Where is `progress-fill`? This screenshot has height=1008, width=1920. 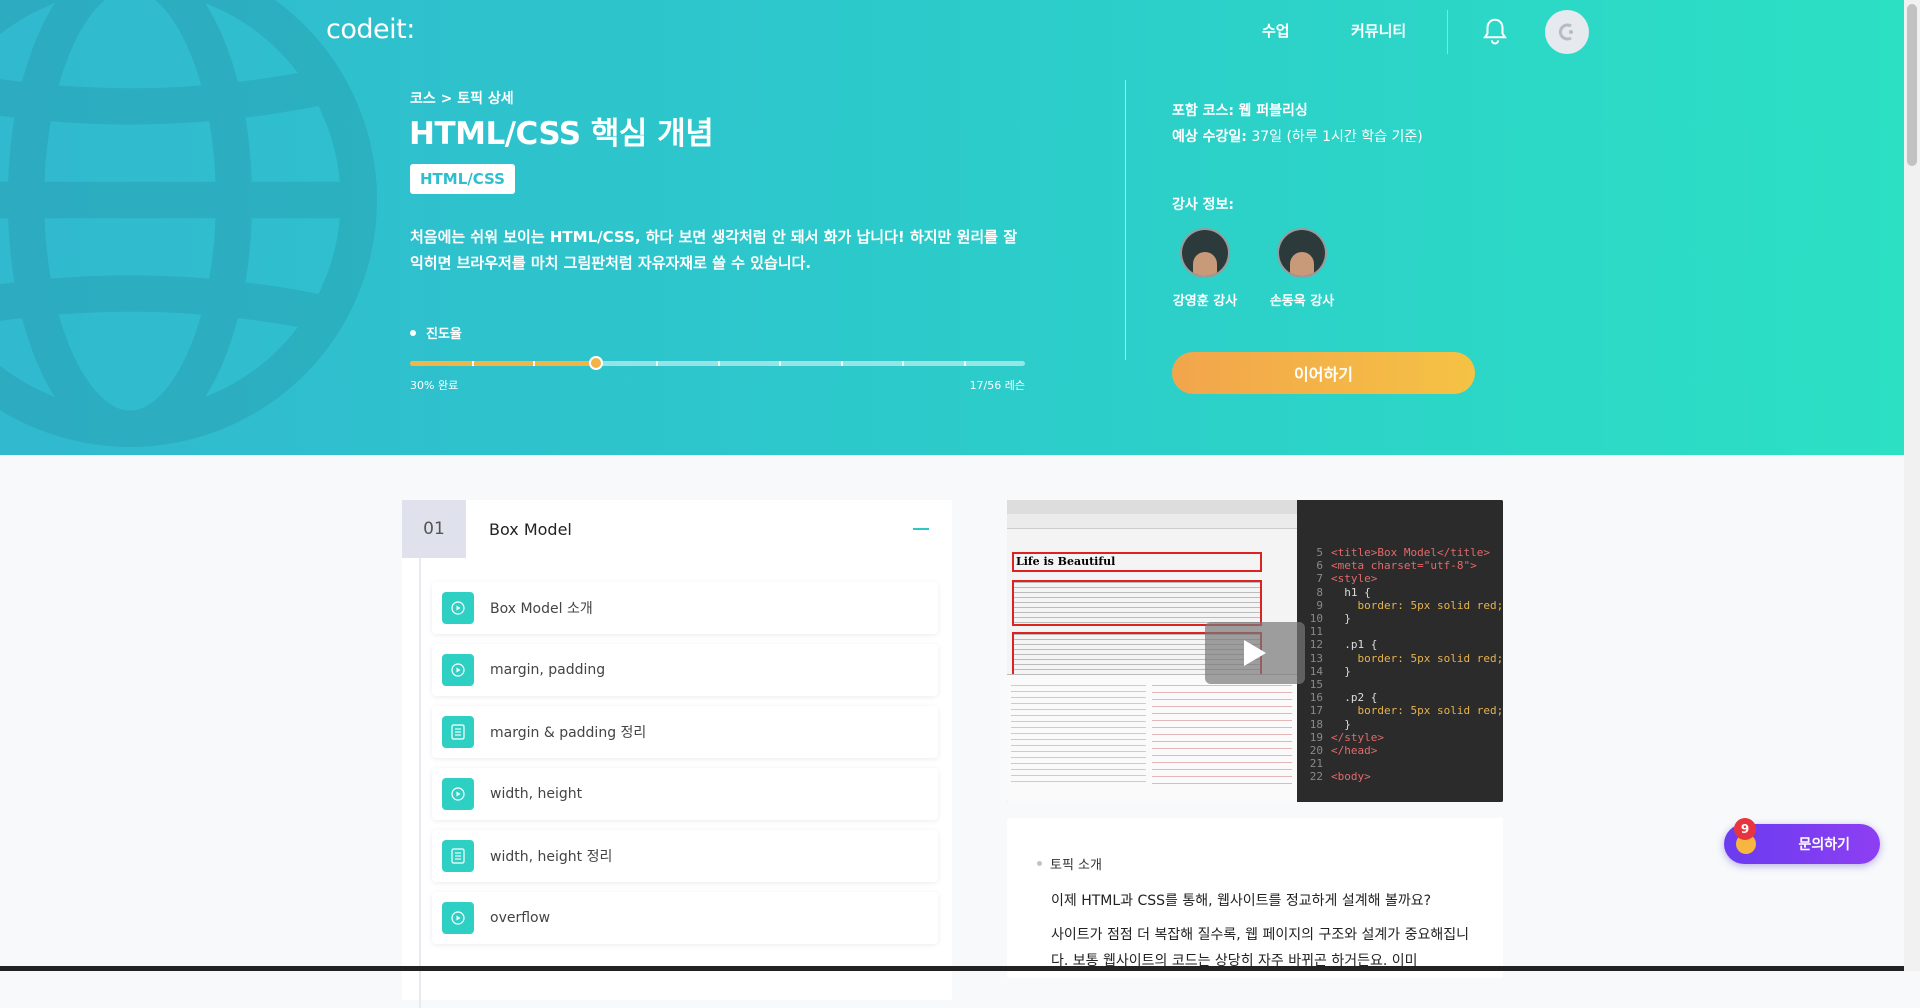 progress-fill is located at coordinates (502, 363).